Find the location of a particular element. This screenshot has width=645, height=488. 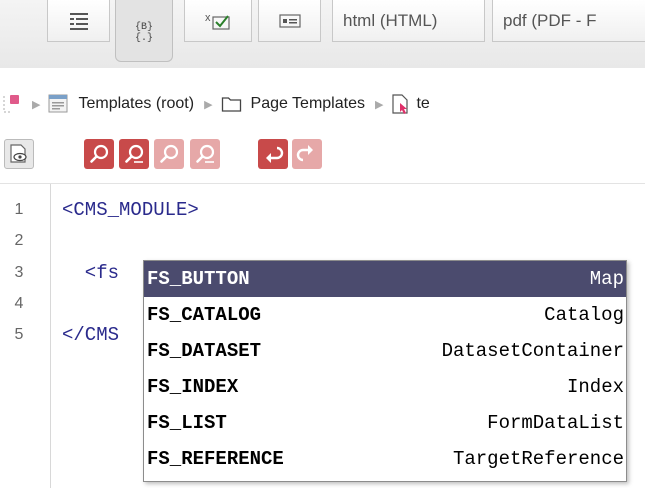

project-tree-icon is located at coordinates (11, 104).